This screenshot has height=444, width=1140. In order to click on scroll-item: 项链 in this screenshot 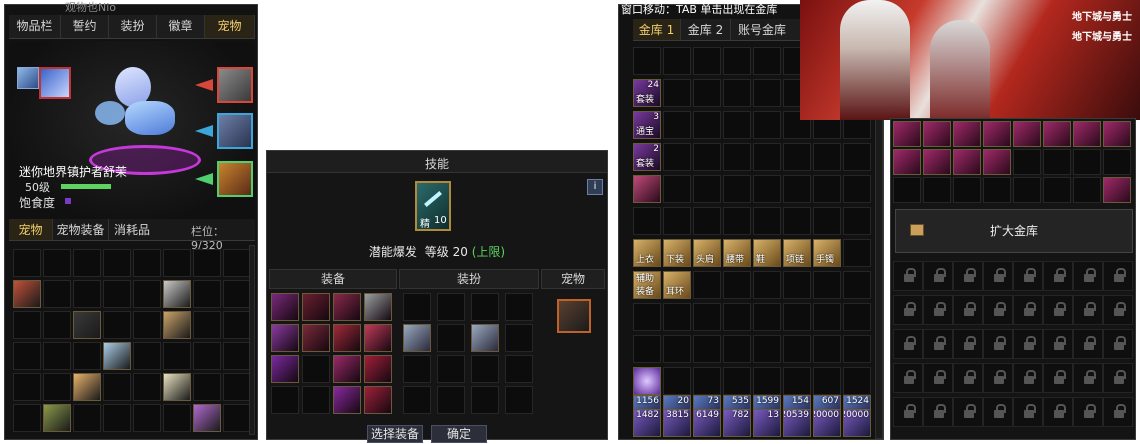, I will do `click(797, 253)`.